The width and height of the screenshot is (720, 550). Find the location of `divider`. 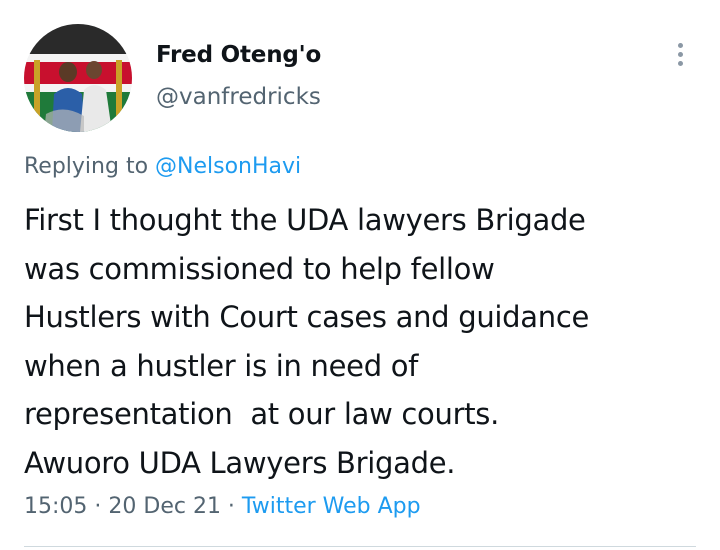

divider is located at coordinates (360, 546).